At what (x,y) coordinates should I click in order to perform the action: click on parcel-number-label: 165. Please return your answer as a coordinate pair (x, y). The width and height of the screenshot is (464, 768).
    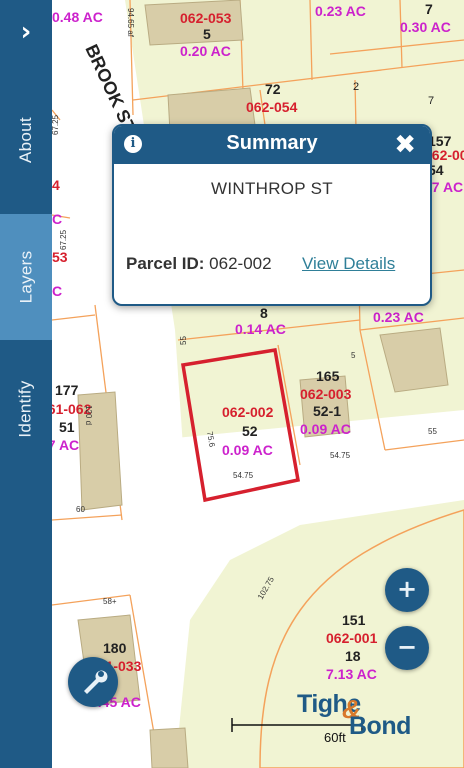
    Looking at the image, I should click on (328, 376).